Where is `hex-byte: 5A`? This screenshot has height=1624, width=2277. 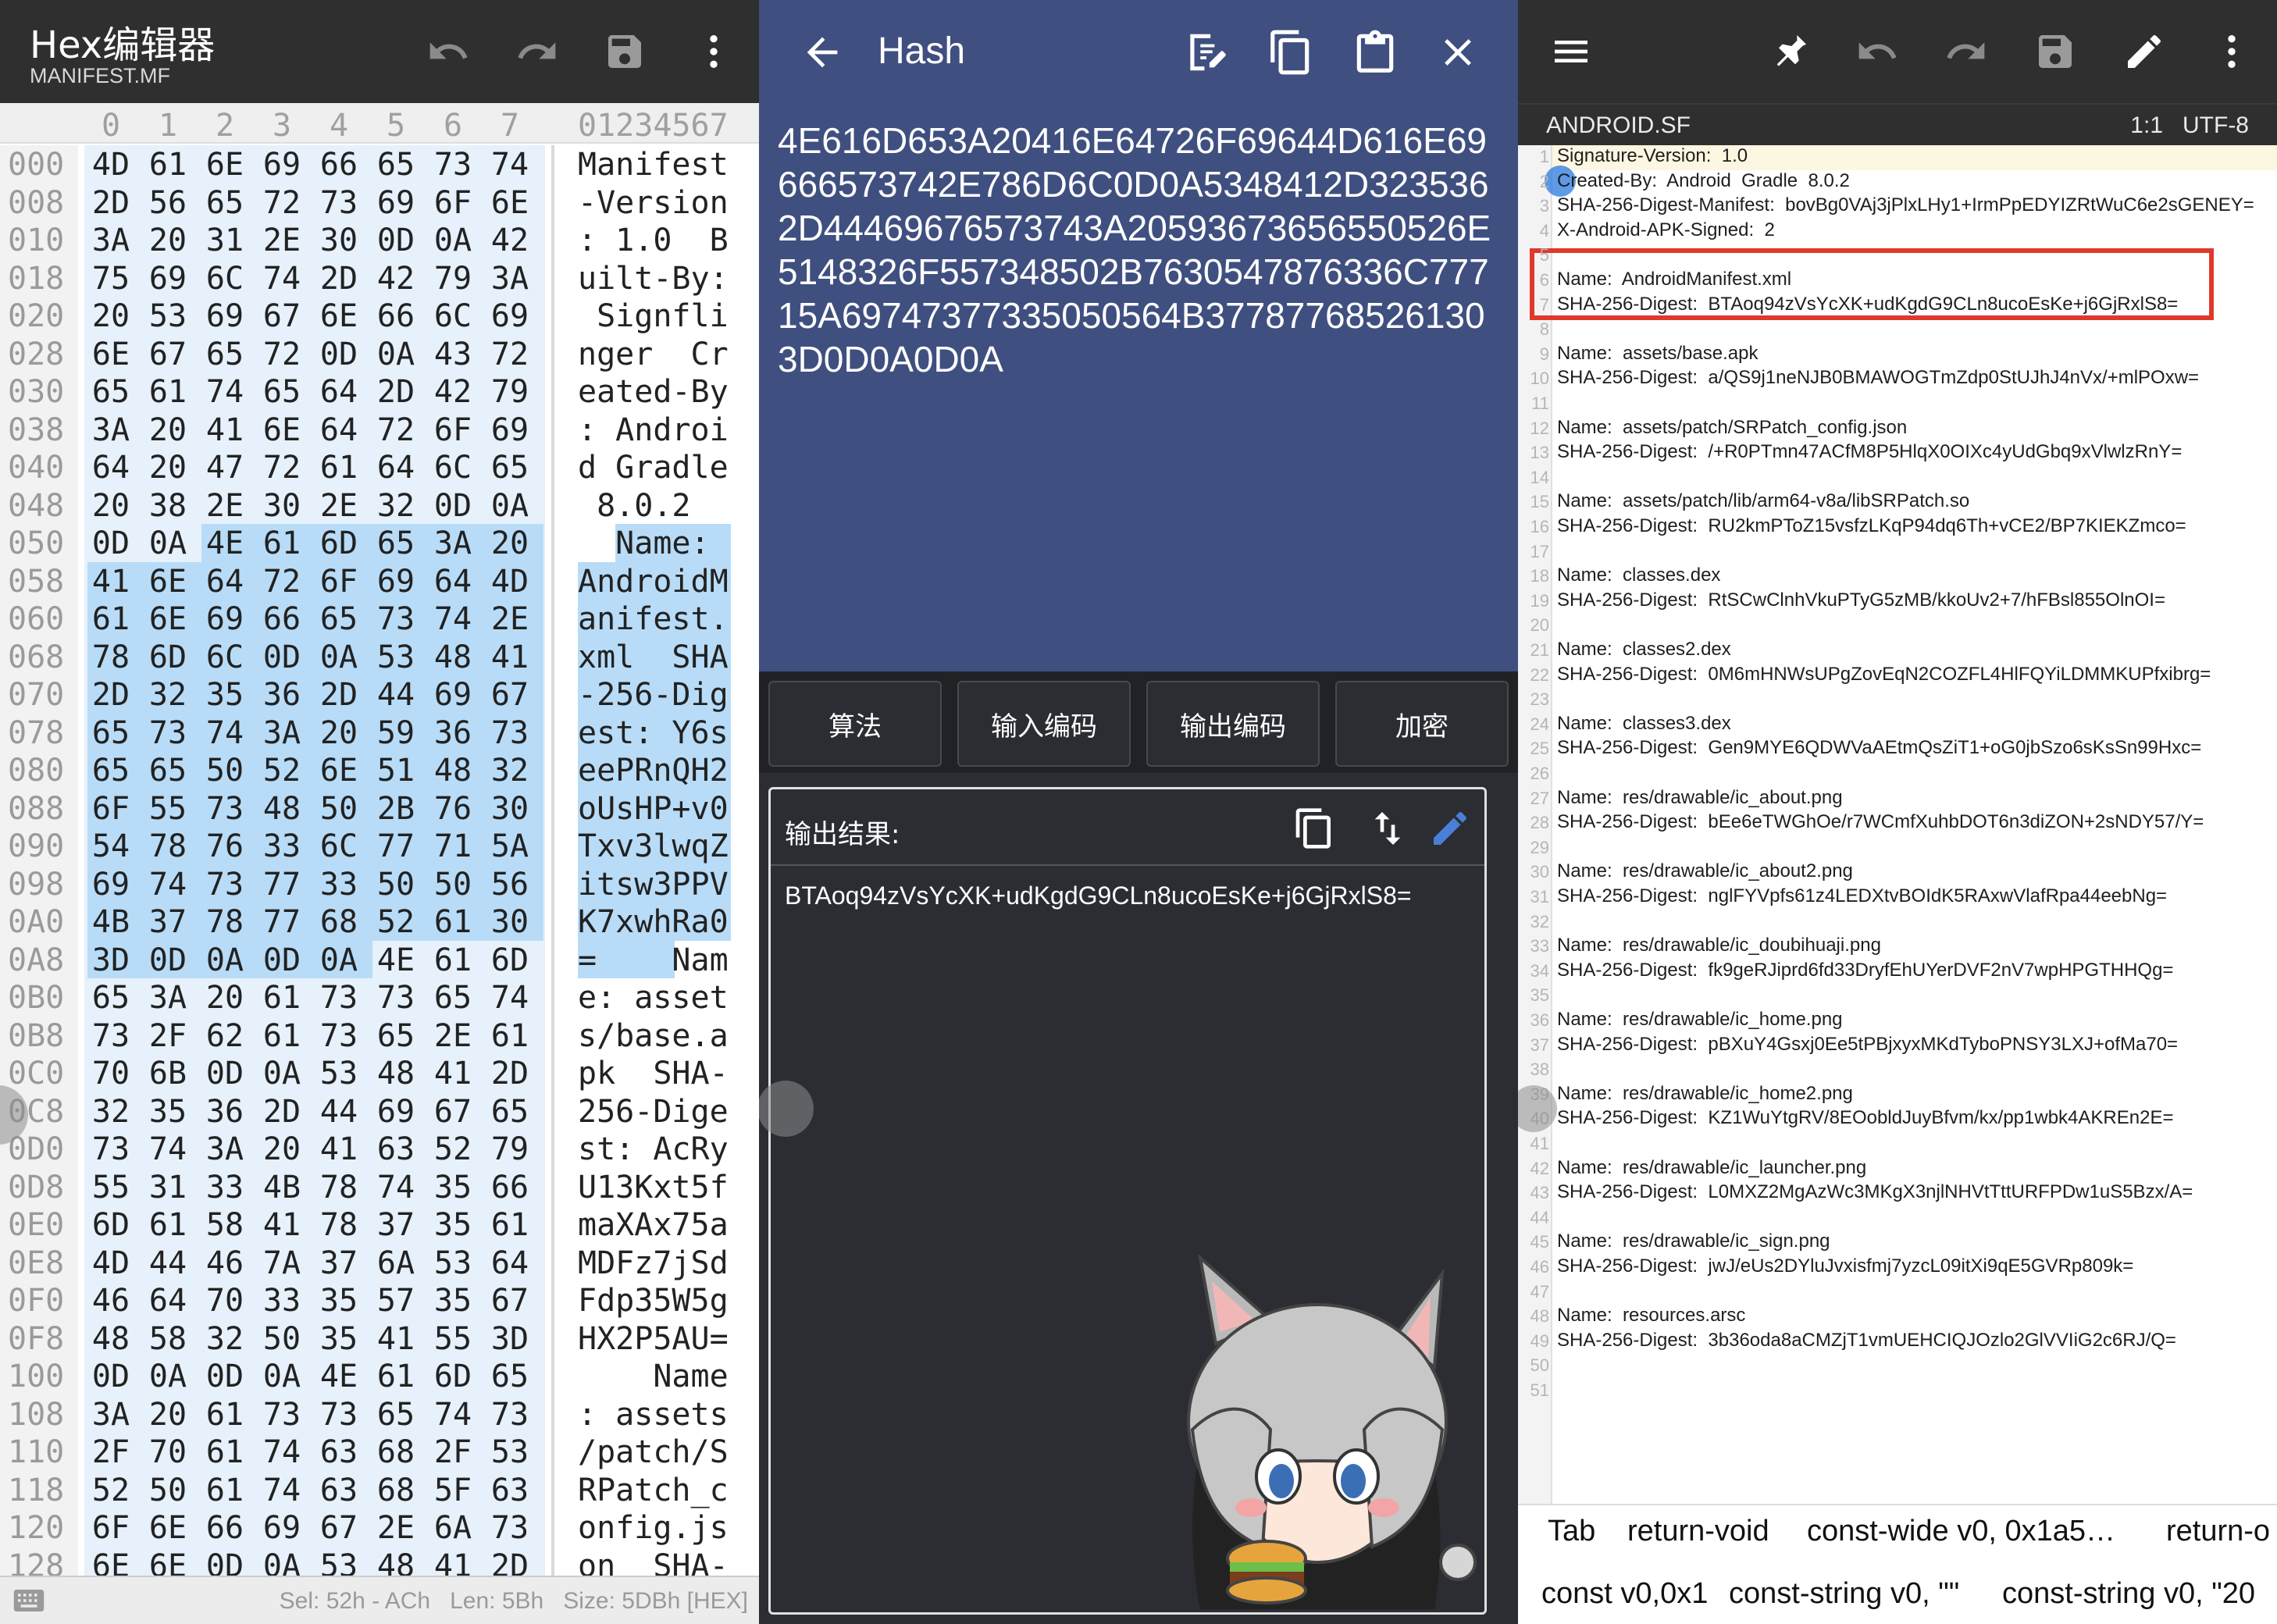
hex-byte: 5A is located at coordinates (510, 846).